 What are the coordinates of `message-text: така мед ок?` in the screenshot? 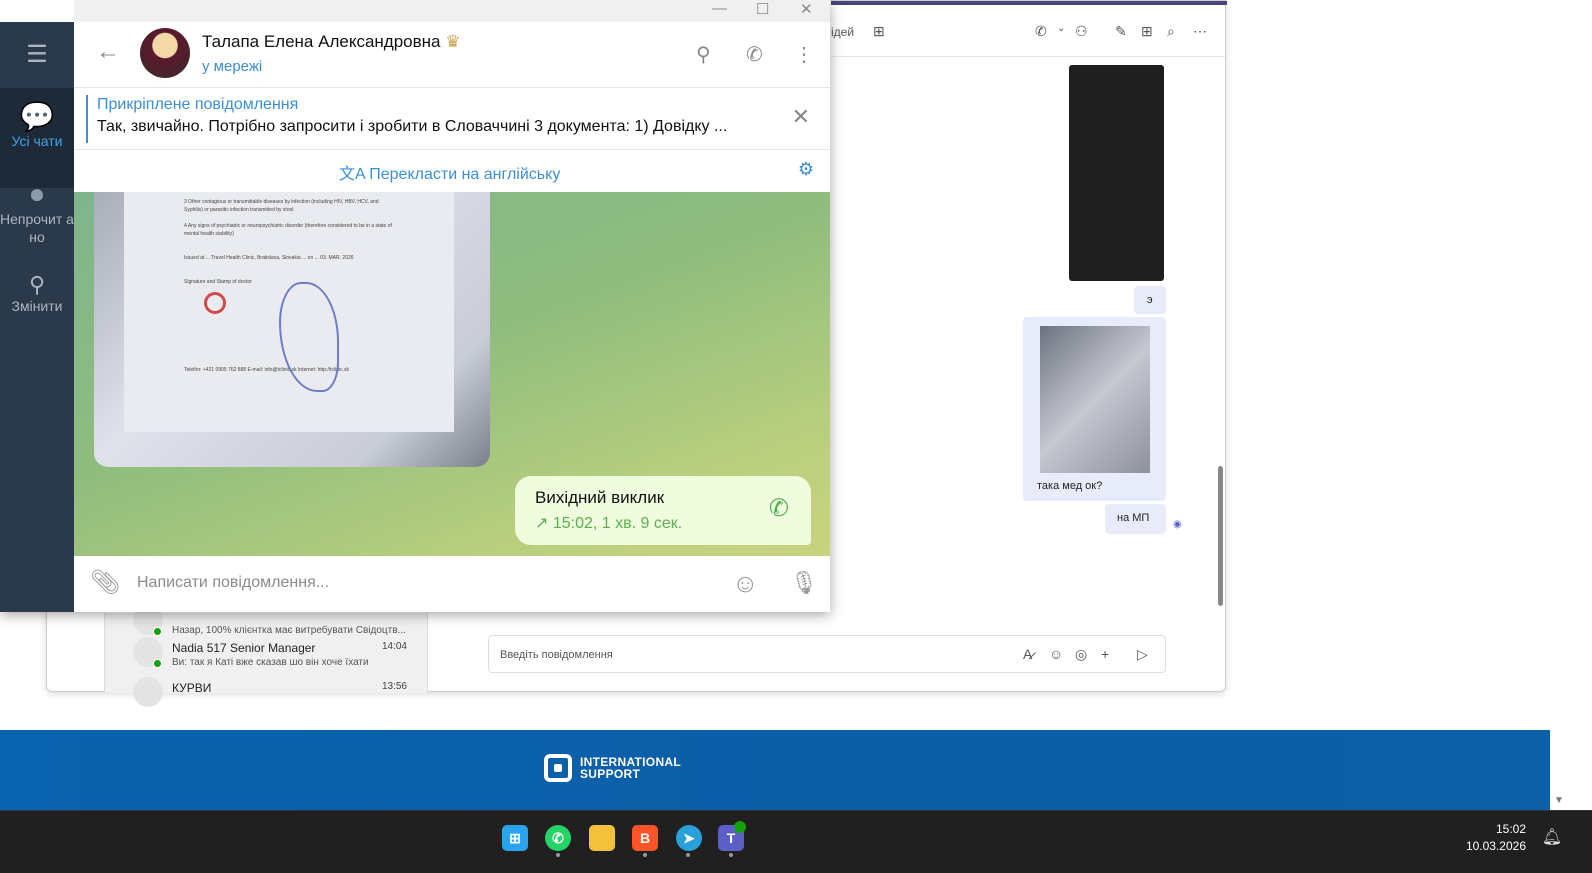 It's located at (1070, 486).